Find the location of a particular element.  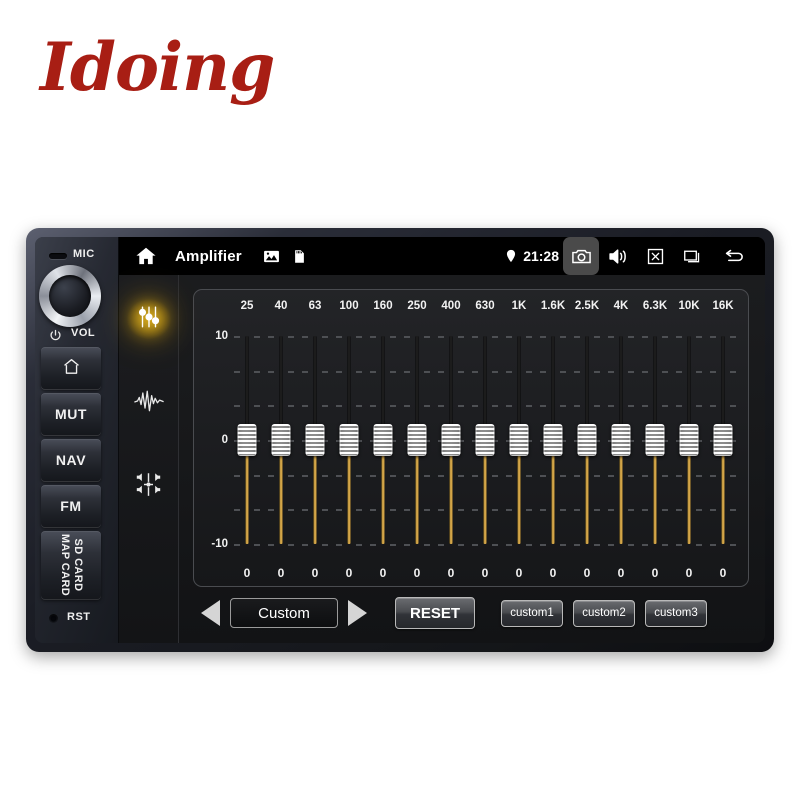

audio-mode-rail is located at coordinates (149, 459).